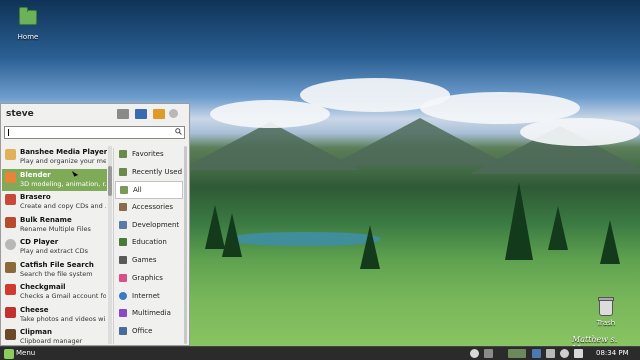 This screenshot has height=360, width=640. What do you see at coordinates (157, 171) in the screenshot?
I see `category-label: Recently Used` at bounding box center [157, 171].